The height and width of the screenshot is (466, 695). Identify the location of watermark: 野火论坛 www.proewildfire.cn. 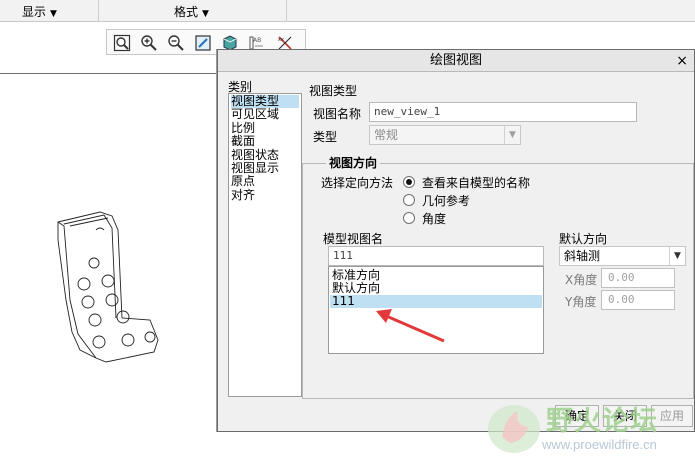
(589, 428).